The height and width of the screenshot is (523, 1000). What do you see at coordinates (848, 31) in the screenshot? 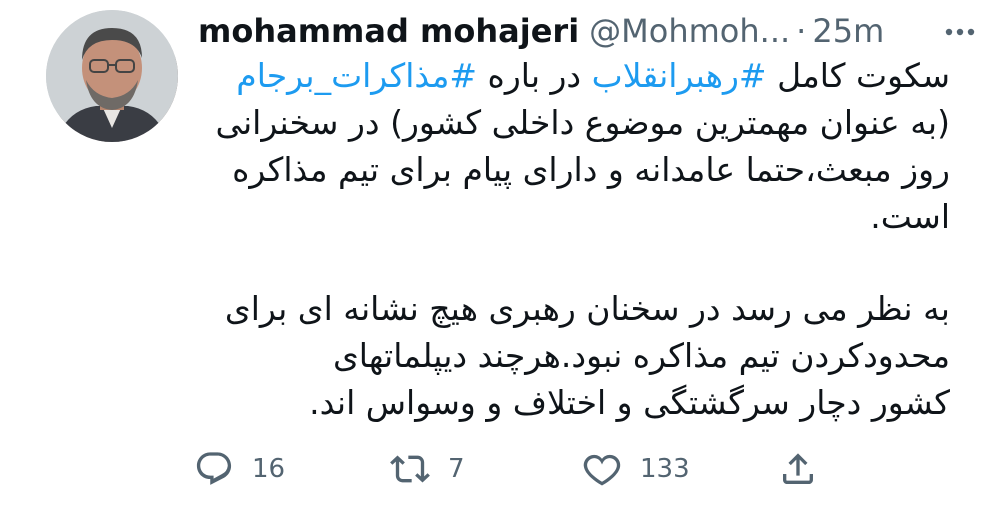
I see `timestamp: 25m` at bounding box center [848, 31].